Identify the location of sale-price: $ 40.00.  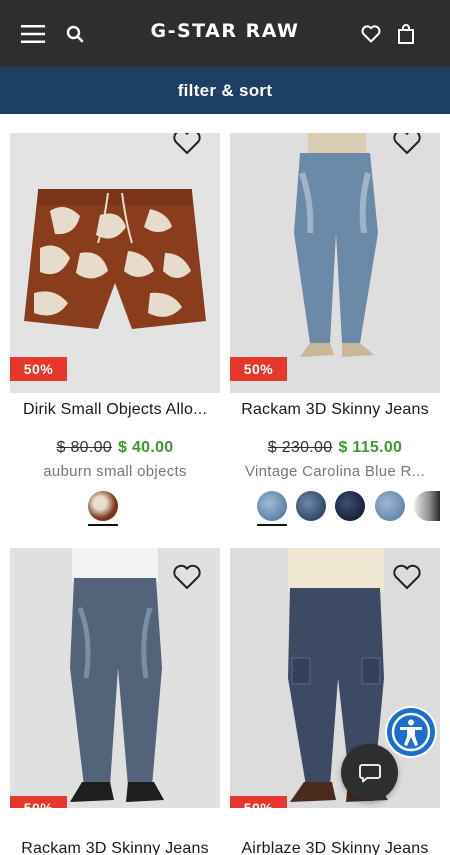
(146, 447).